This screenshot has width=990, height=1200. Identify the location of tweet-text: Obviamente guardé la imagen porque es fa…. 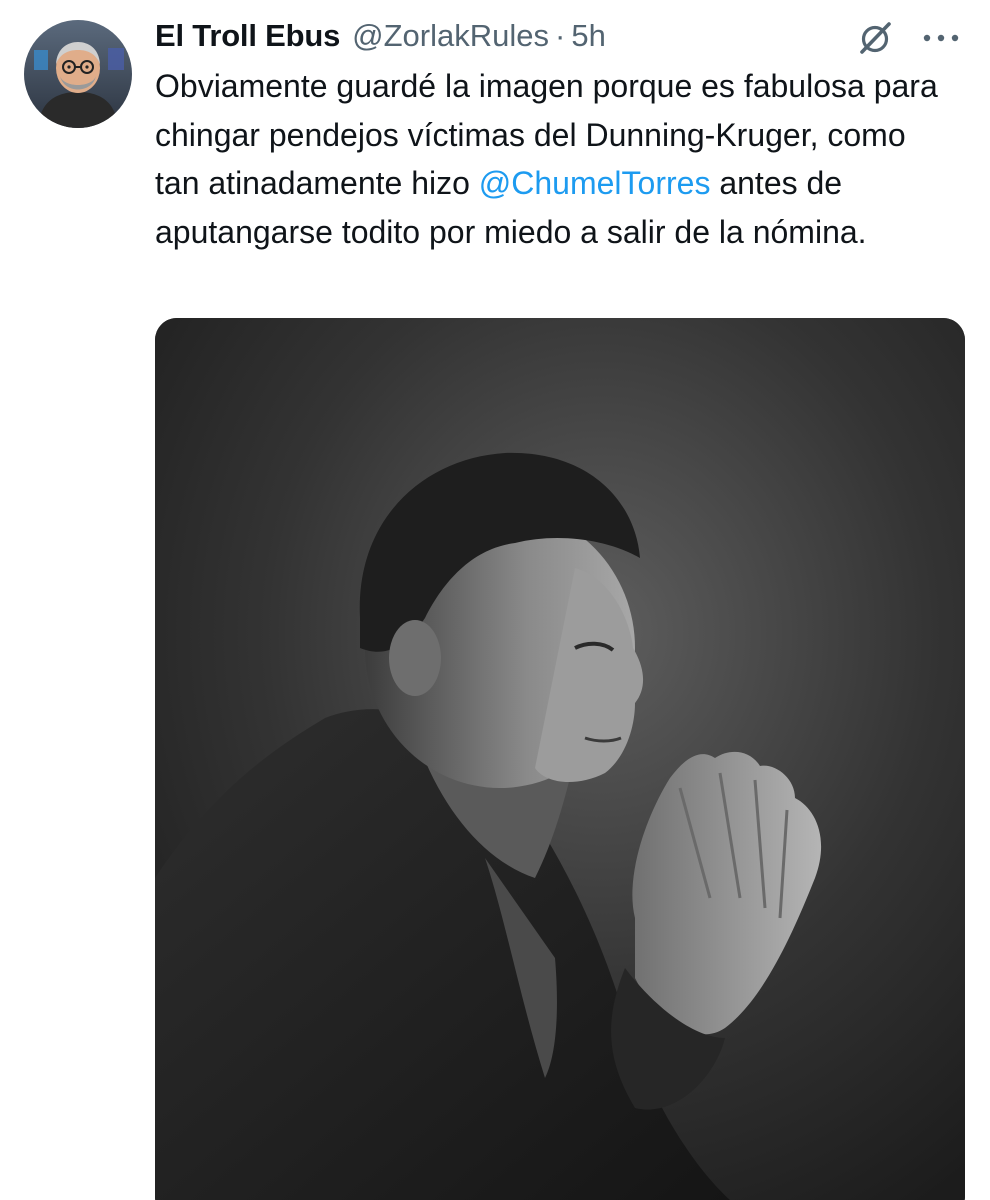
(550, 159).